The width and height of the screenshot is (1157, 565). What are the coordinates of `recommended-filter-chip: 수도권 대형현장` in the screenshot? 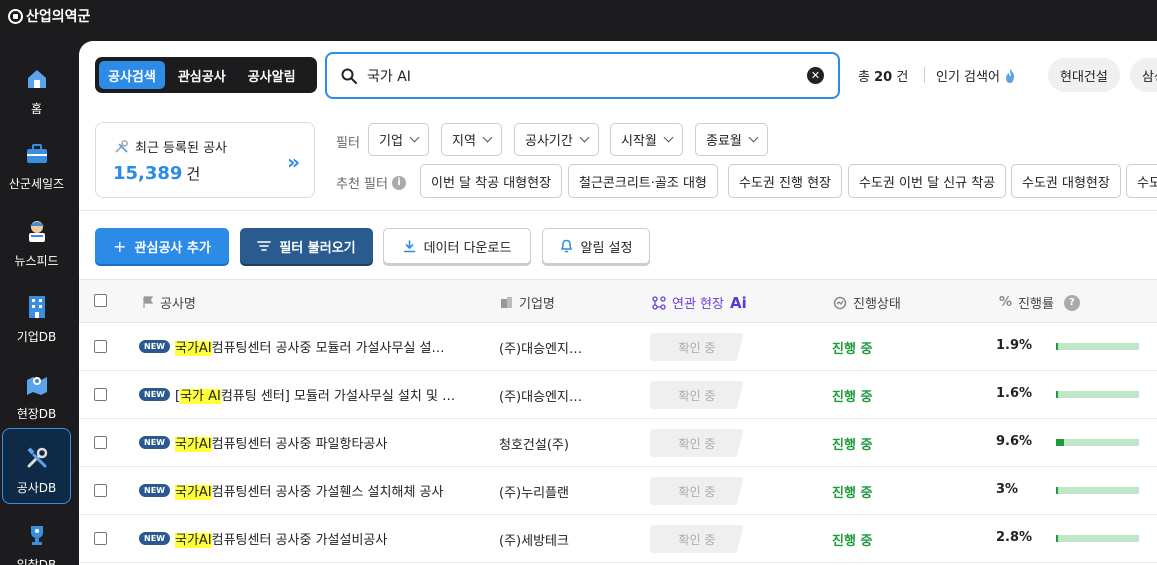 It's located at (1066, 181).